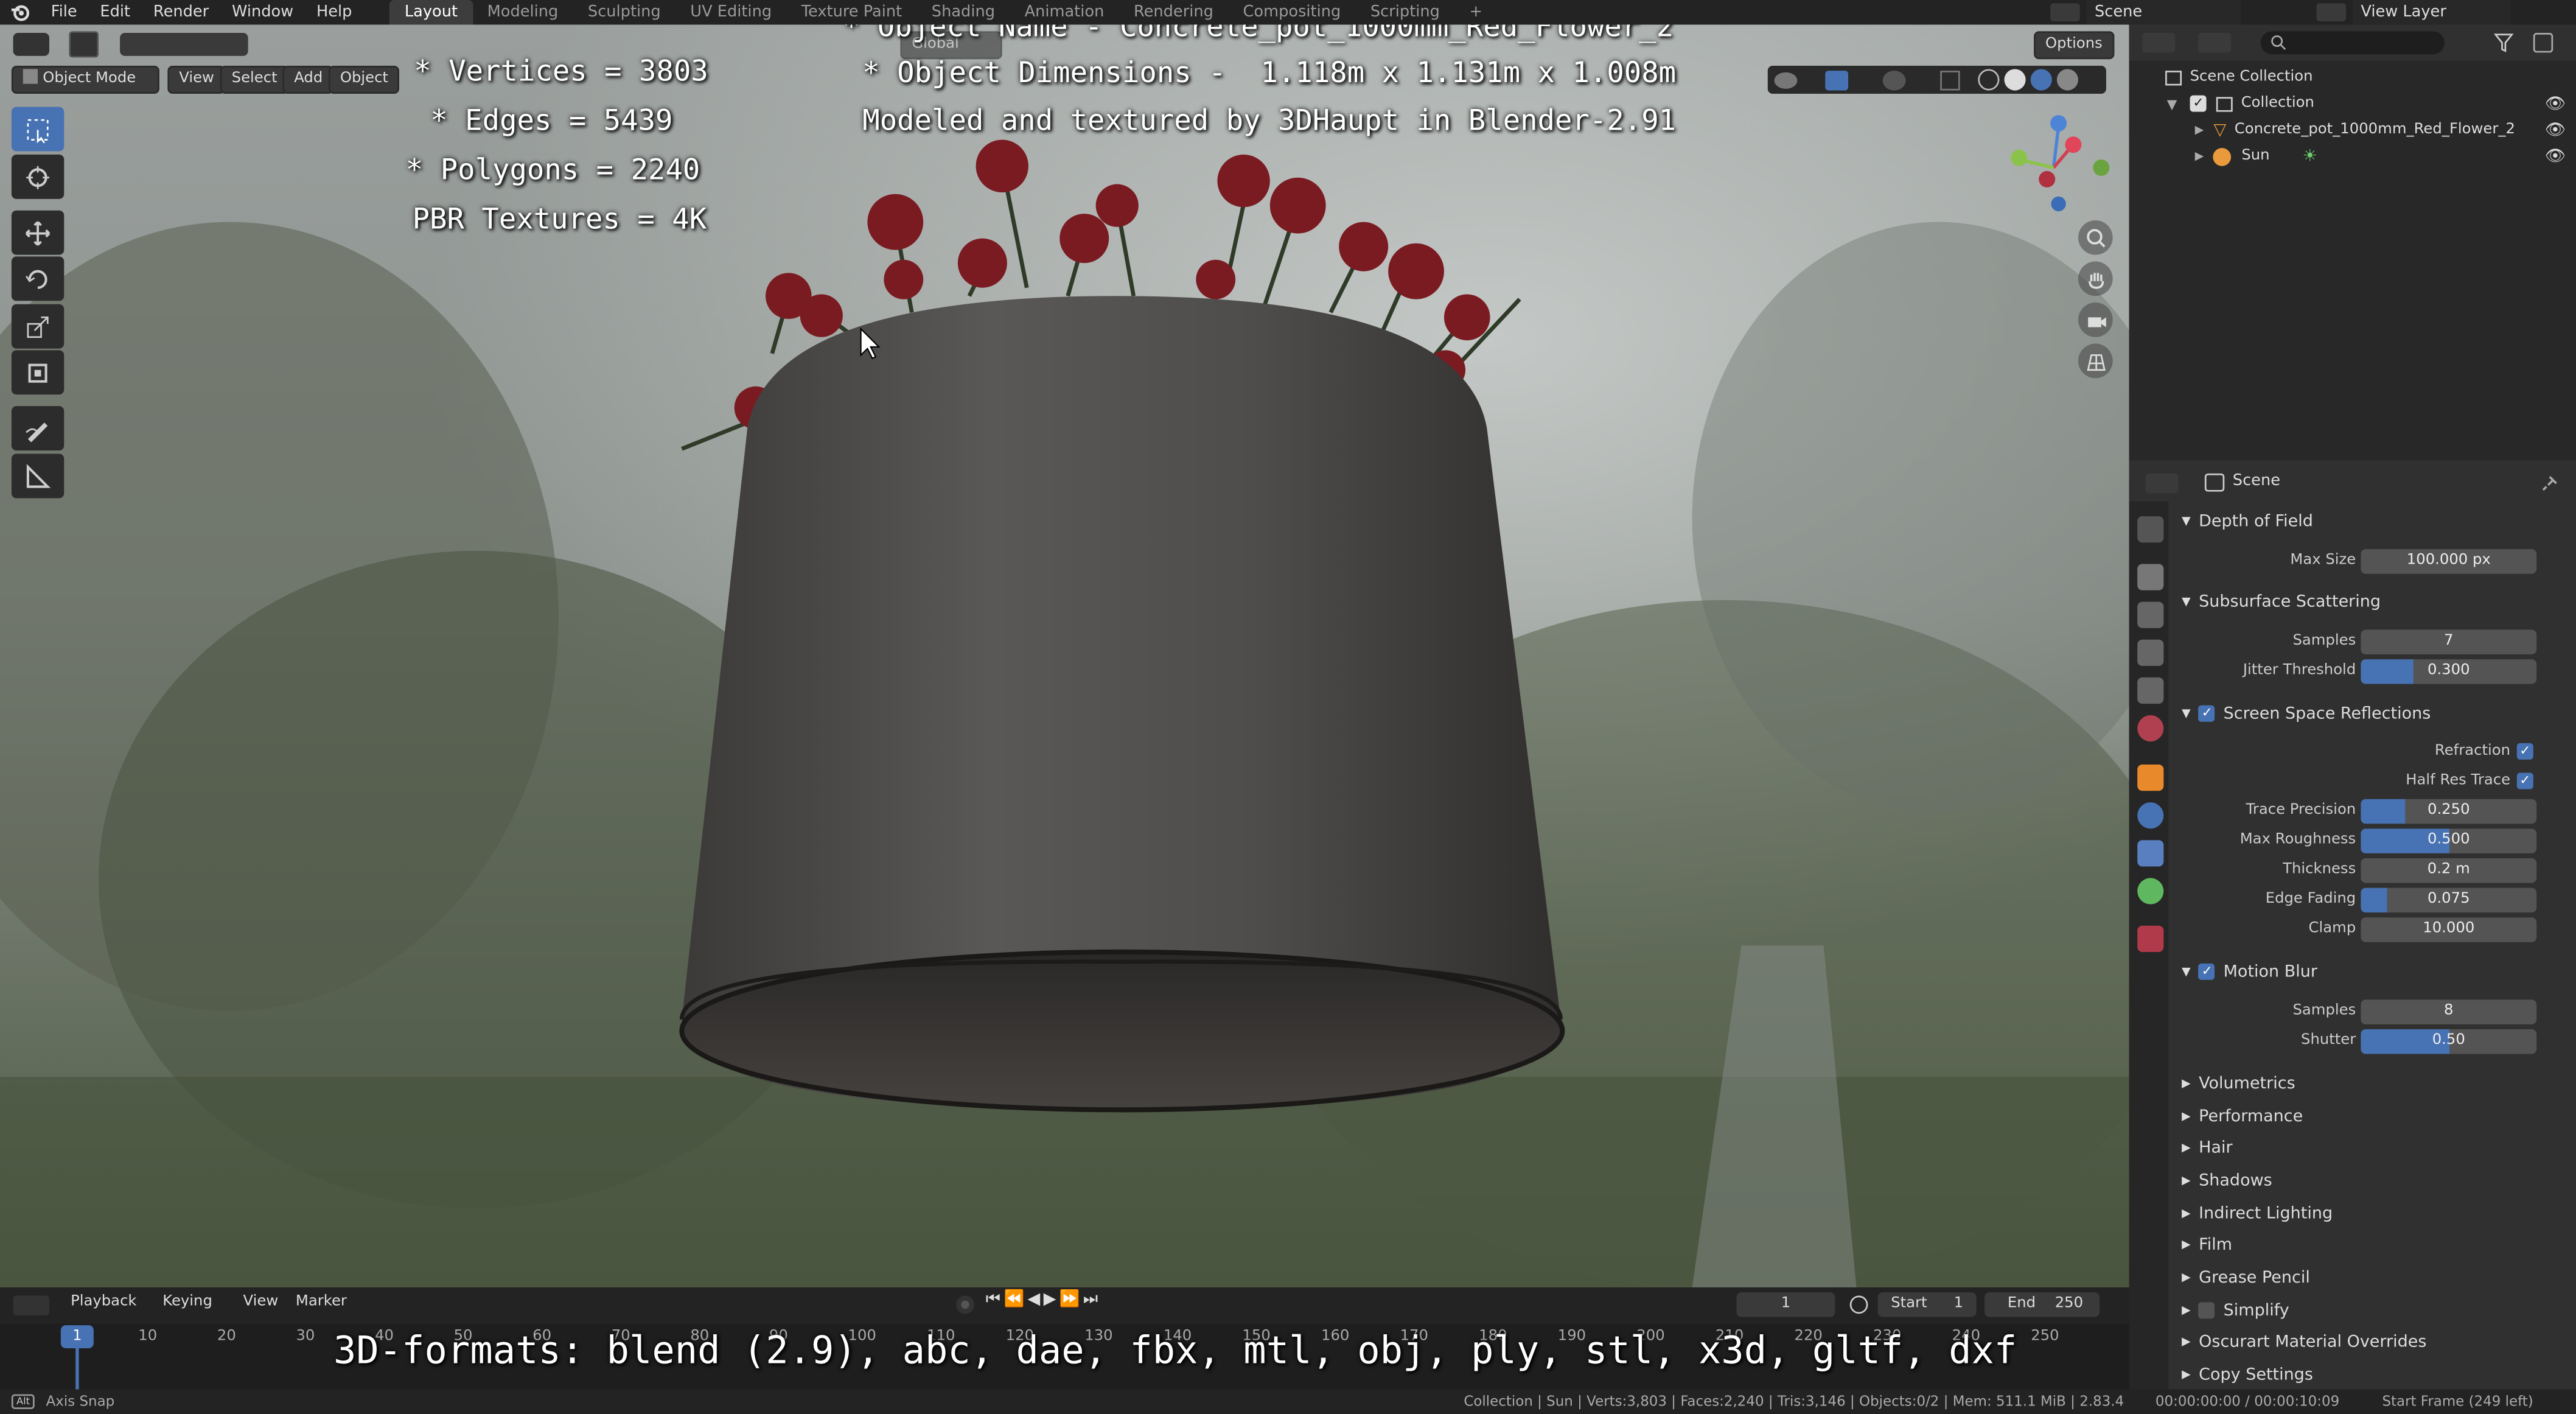 The width and height of the screenshot is (2576, 1414). Describe the element at coordinates (2150, 614) in the screenshot. I see `output-tab-icon` at that location.